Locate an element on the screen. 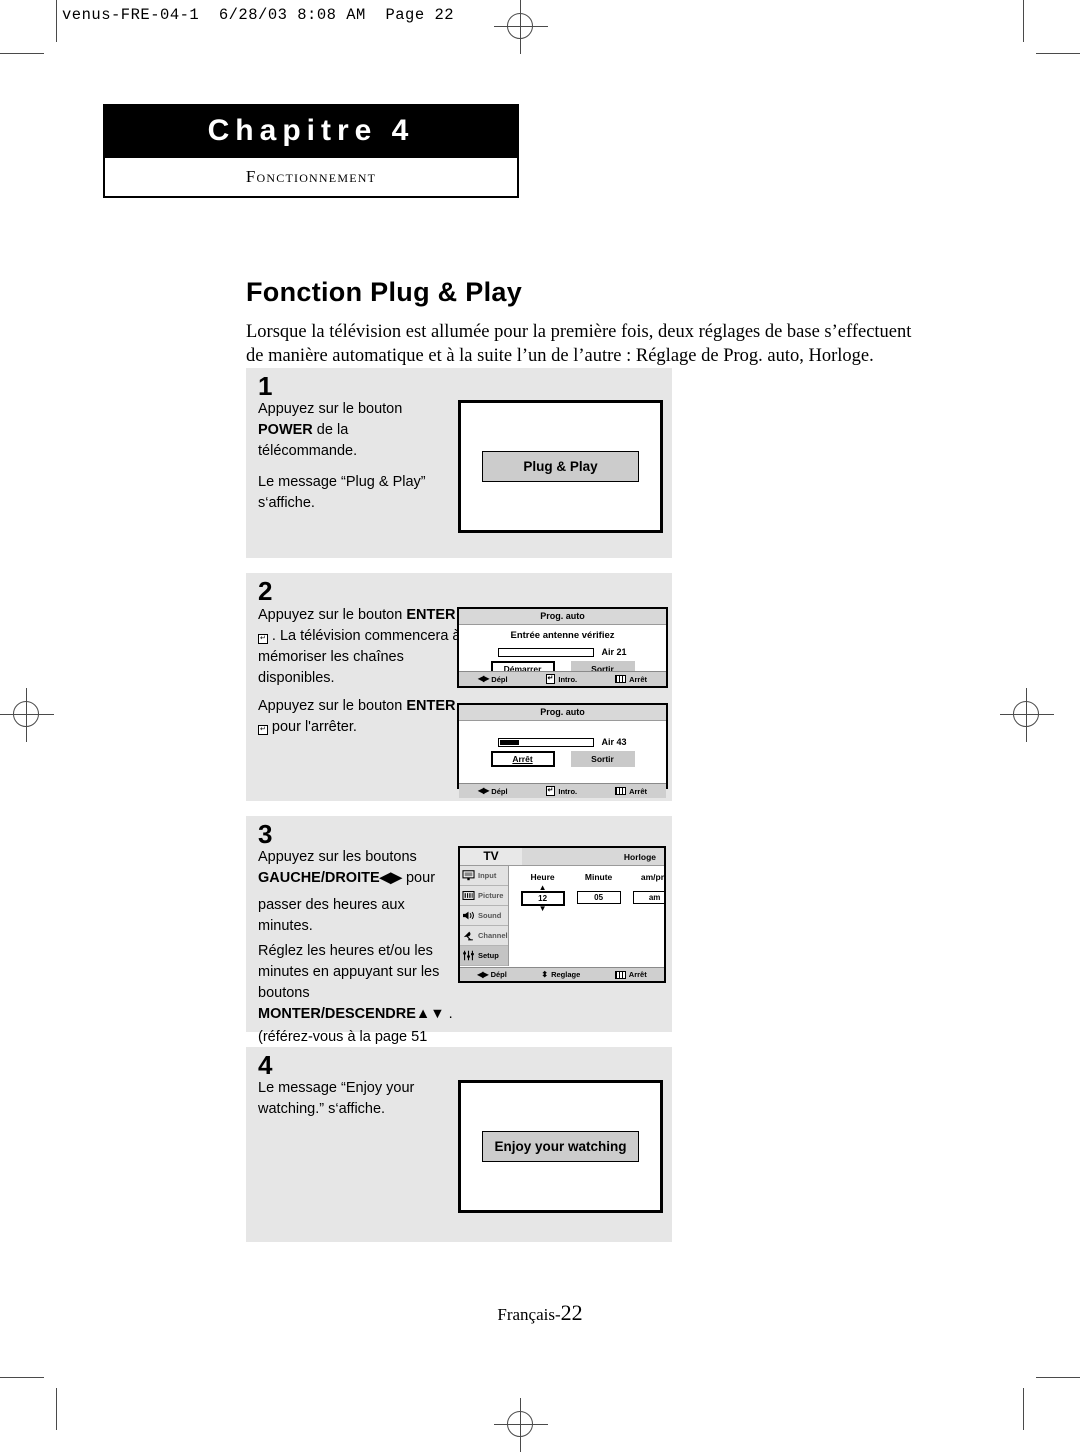  crop-mark-bottom-left-horizontal is located at coordinates (22, 1377).